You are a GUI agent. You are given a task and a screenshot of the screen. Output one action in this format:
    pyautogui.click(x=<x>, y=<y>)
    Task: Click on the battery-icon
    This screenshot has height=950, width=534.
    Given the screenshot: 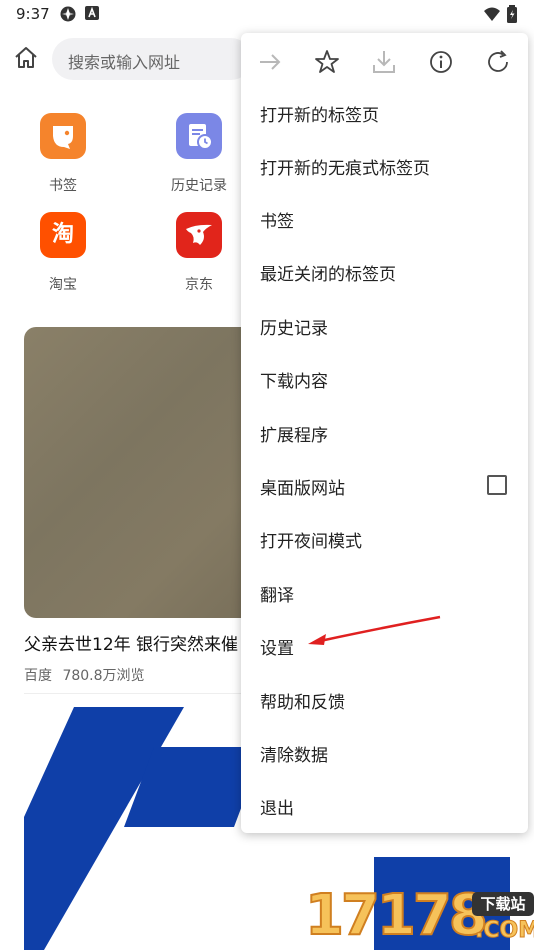 What is the action you would take?
    pyautogui.click(x=515, y=14)
    